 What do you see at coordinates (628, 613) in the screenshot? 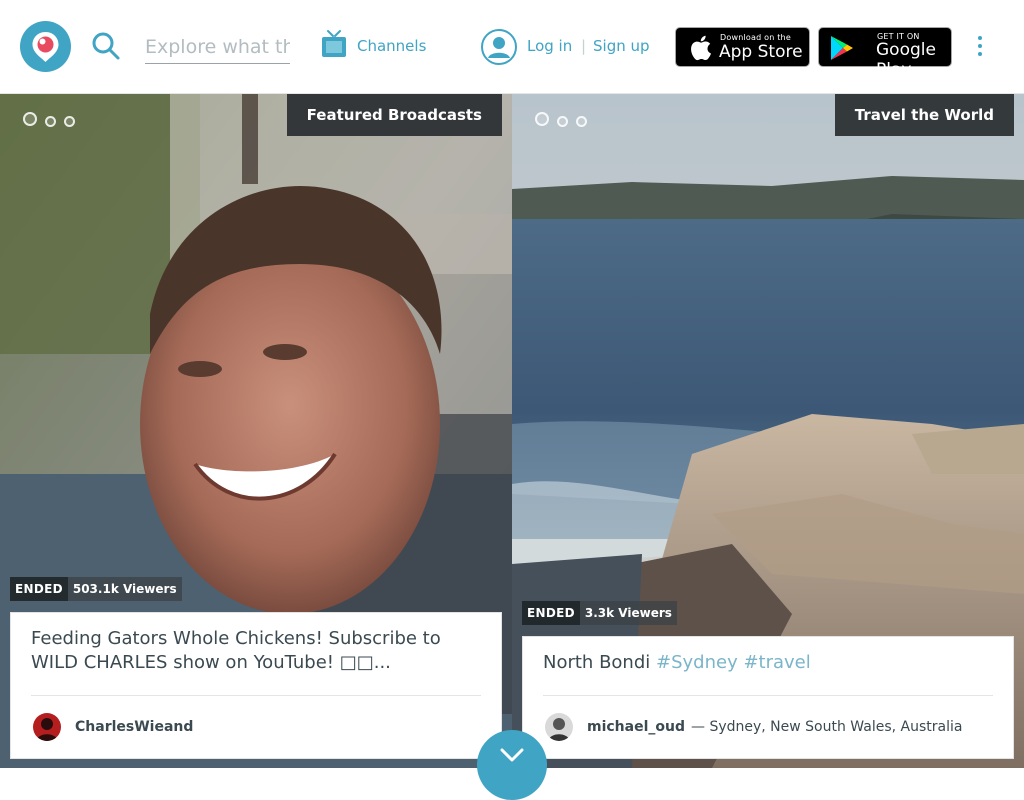
I see `viewer-count: 3.3k Viewers` at bounding box center [628, 613].